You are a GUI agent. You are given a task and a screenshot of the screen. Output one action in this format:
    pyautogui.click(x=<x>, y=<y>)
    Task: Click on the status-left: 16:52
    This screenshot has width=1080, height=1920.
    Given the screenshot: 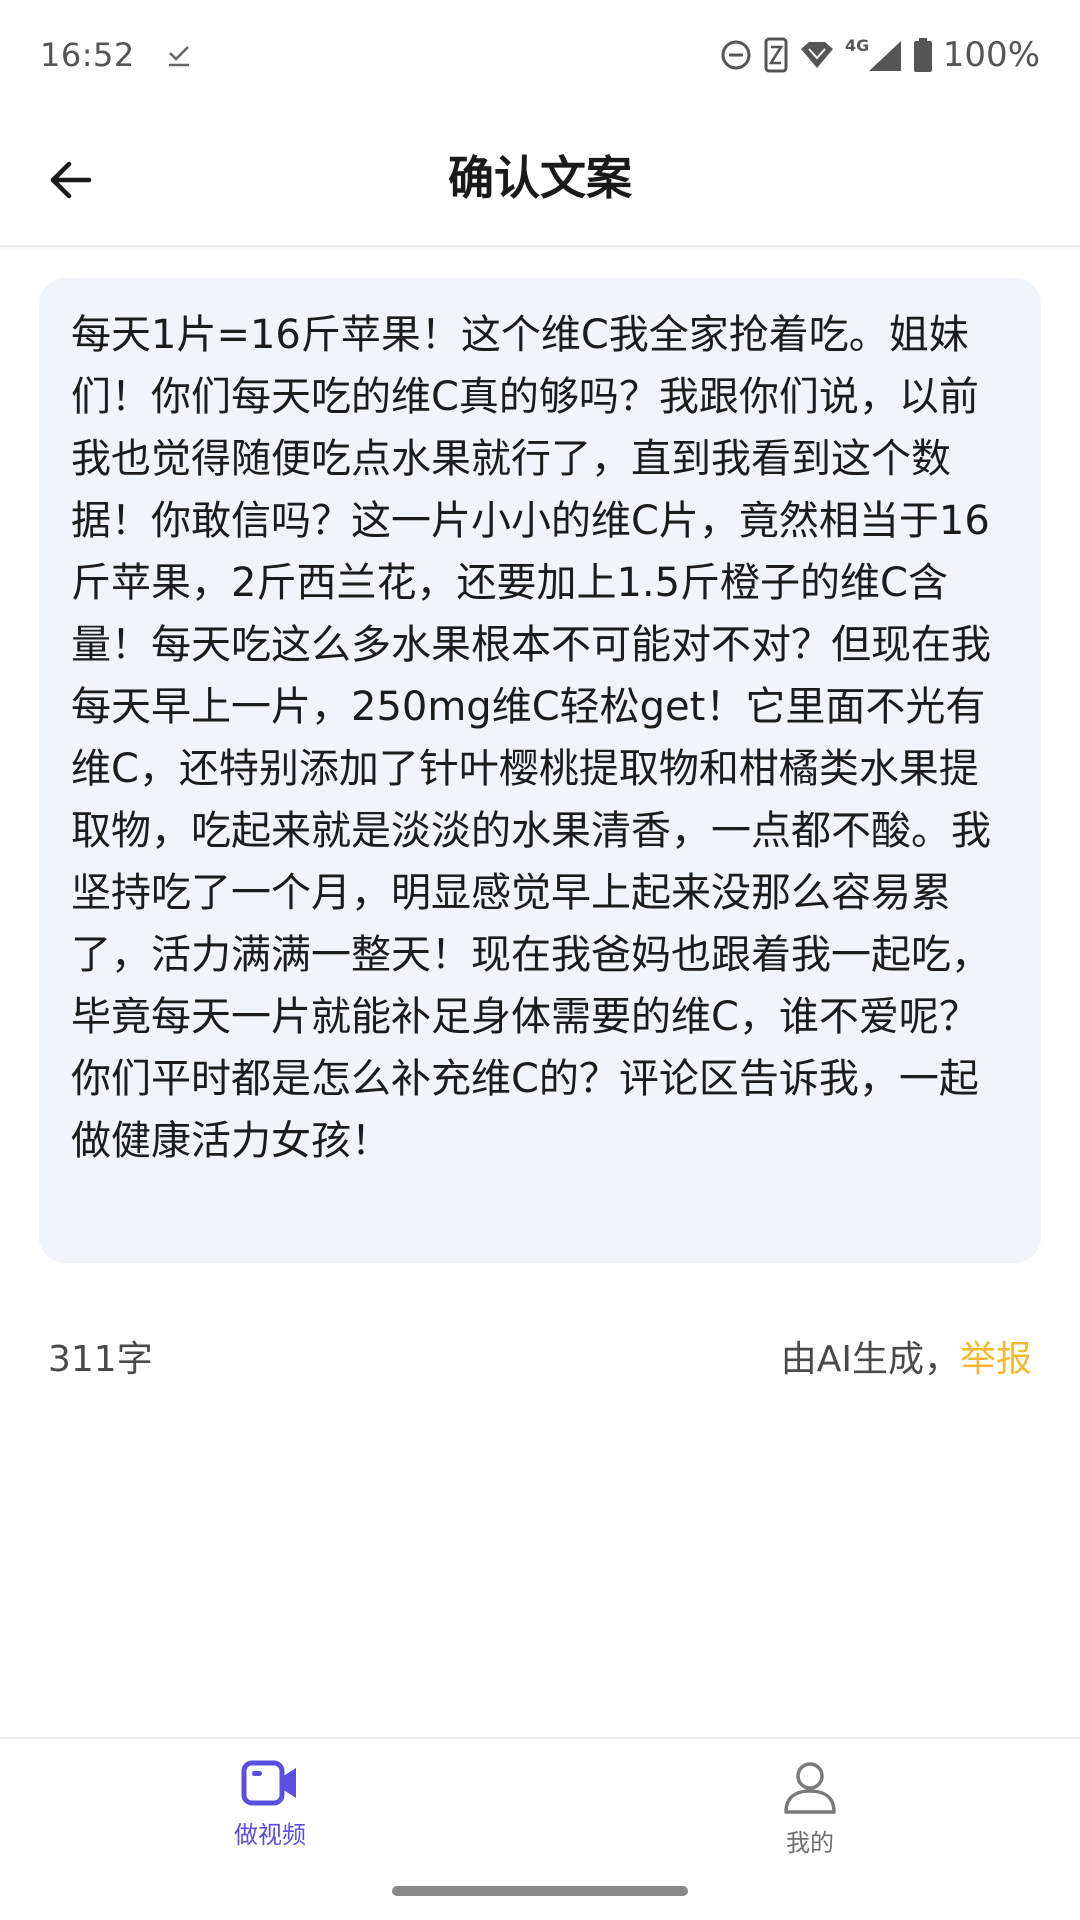 What is the action you would take?
    pyautogui.click(x=116, y=55)
    